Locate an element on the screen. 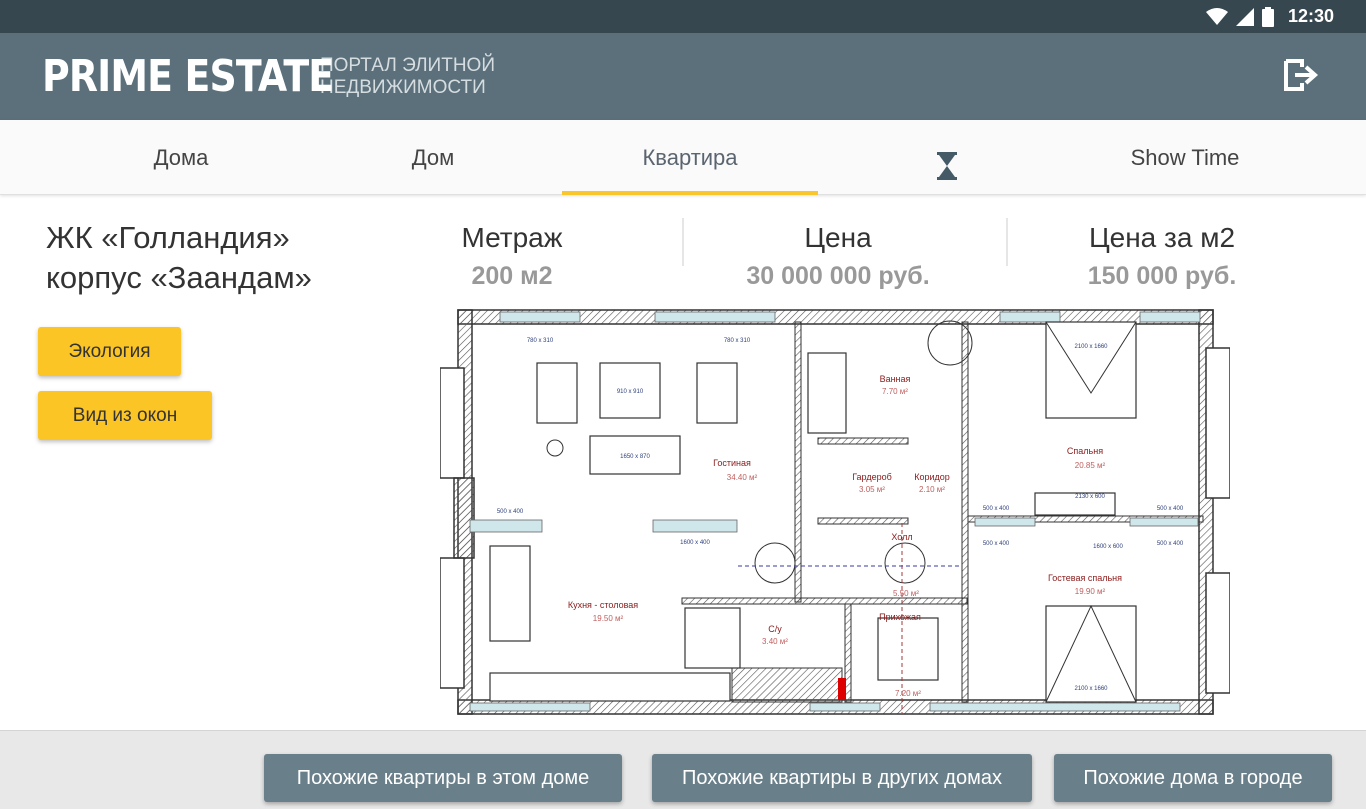 This screenshot has height=809, width=1366. tab-apartment: Квартира is located at coordinates (690, 157).